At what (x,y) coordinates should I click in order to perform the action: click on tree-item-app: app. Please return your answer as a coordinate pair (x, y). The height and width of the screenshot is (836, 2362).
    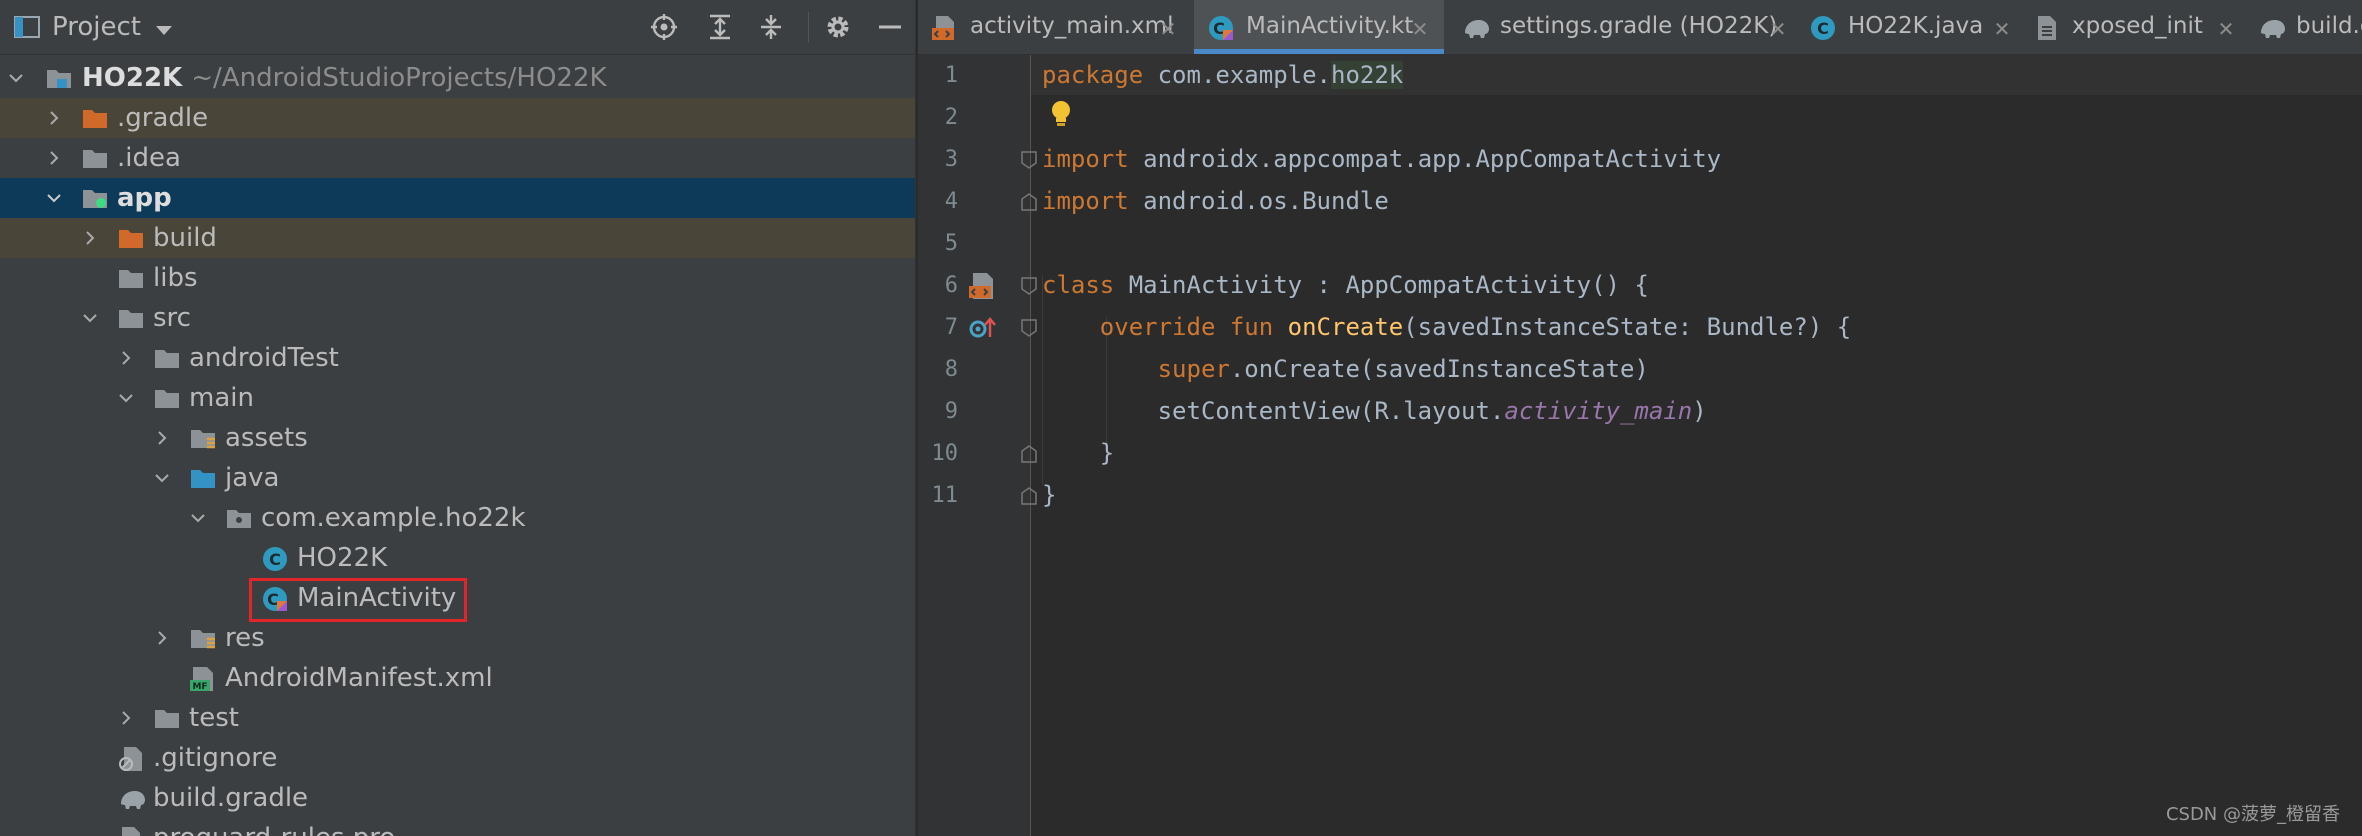
    Looking at the image, I should click on (457, 198).